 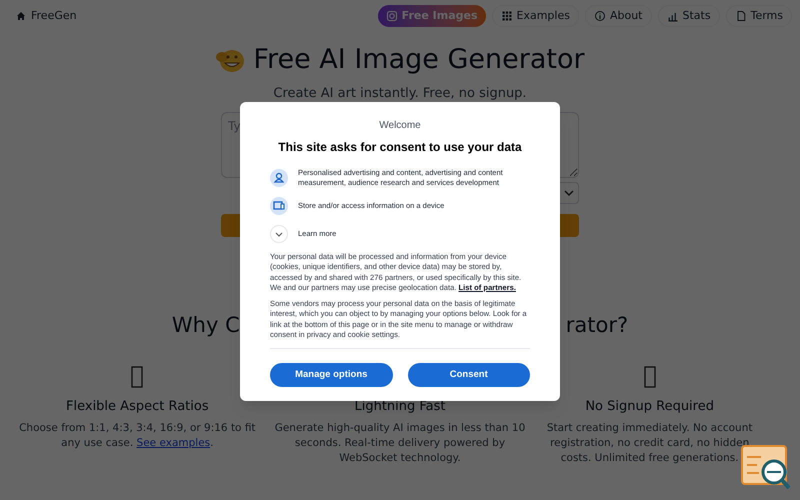 I want to click on document-icon, so click(x=740, y=16).